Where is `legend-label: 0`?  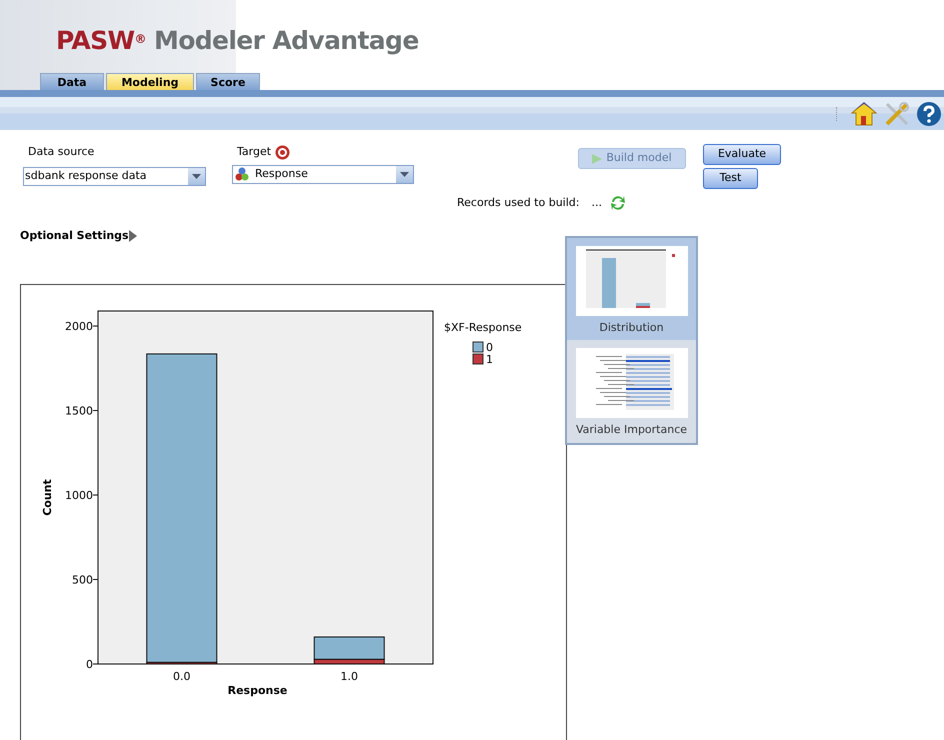 legend-label: 0 is located at coordinates (489, 347).